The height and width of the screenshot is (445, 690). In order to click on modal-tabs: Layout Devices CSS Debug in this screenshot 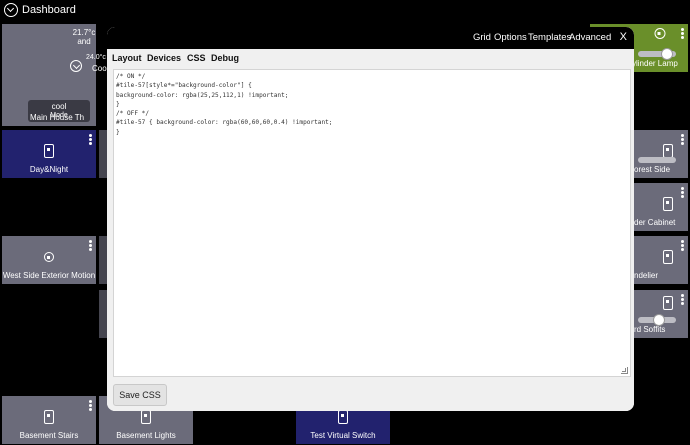, I will do `click(370, 59)`.